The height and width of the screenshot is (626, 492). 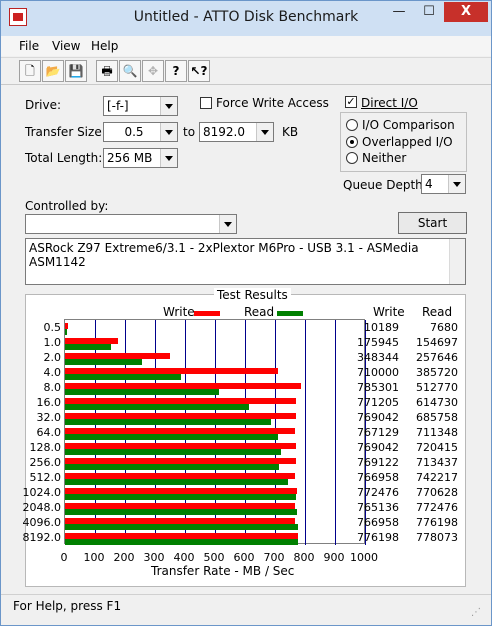 I want to click on read-value: 778073, so click(x=437, y=537).